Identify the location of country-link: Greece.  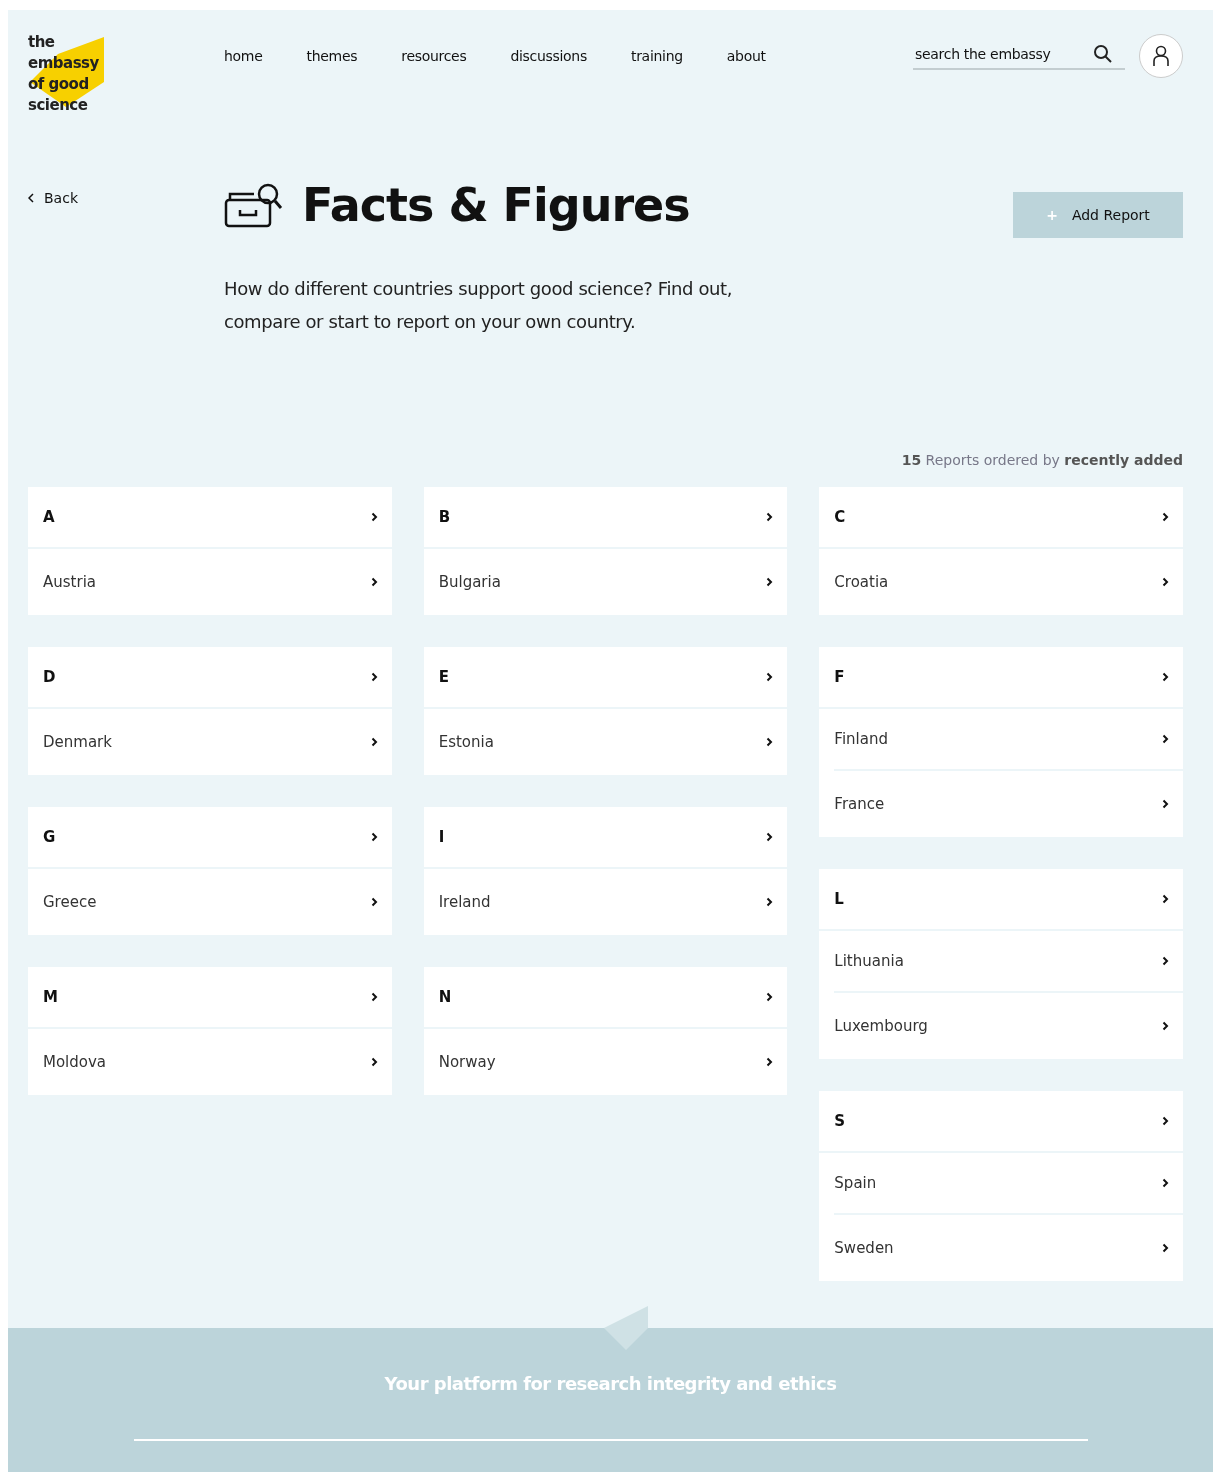
(210, 902).